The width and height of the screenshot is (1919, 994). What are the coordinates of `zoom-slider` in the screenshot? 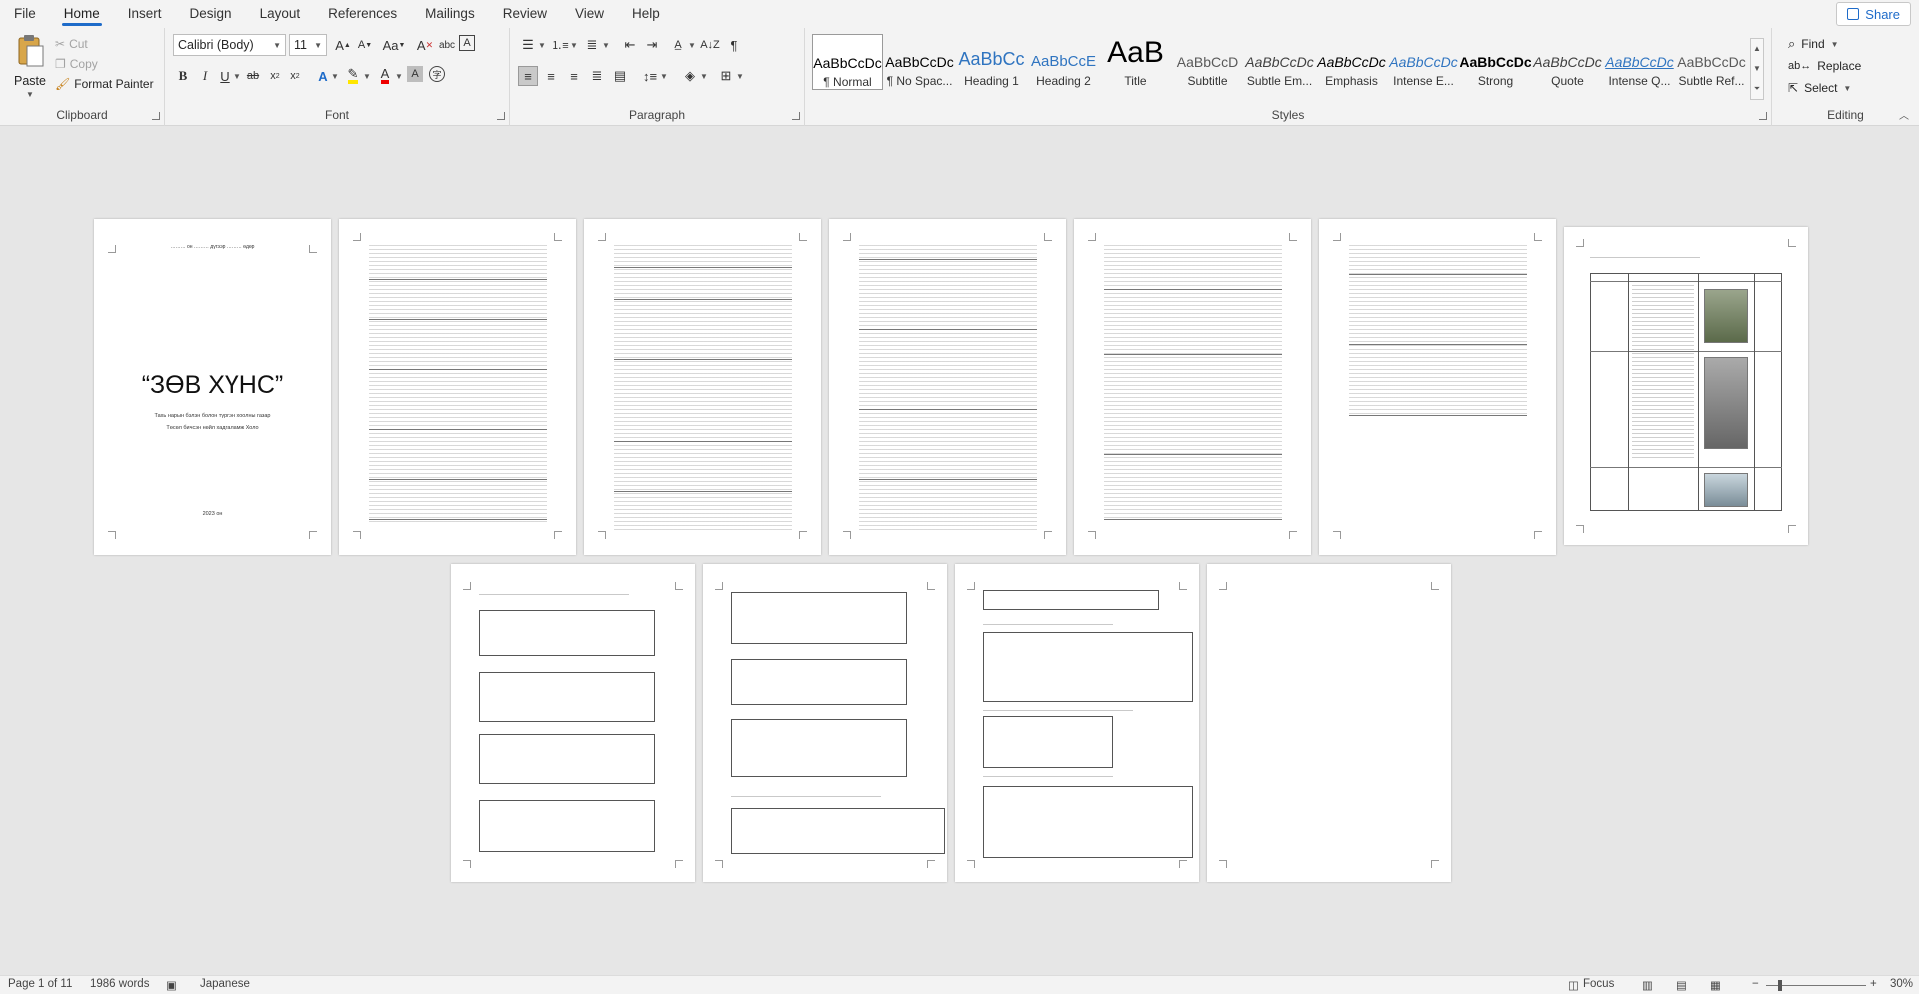 It's located at (1816, 985).